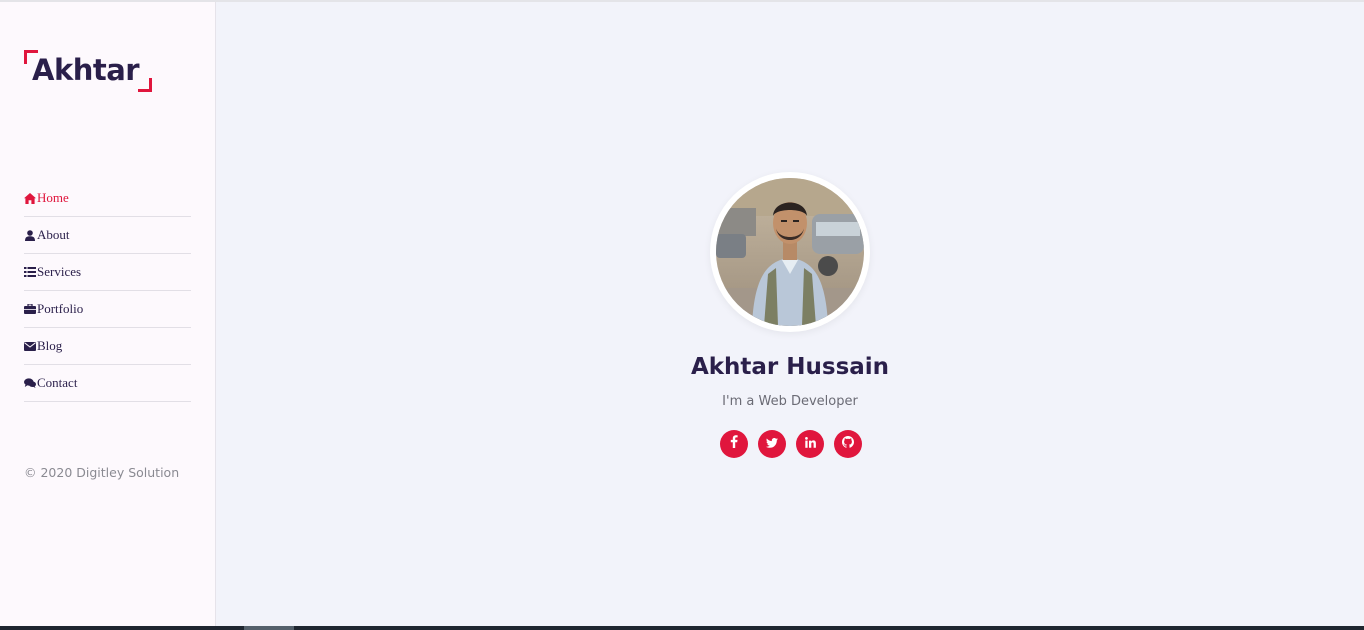 The width and height of the screenshot is (1364, 630). I want to click on nav-item-label: Blog, so click(50, 345).